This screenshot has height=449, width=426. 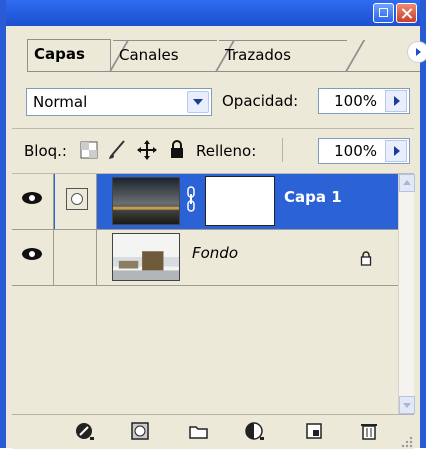 What do you see at coordinates (355, 101) in the screenshot?
I see `opacity-value: 100%` at bounding box center [355, 101].